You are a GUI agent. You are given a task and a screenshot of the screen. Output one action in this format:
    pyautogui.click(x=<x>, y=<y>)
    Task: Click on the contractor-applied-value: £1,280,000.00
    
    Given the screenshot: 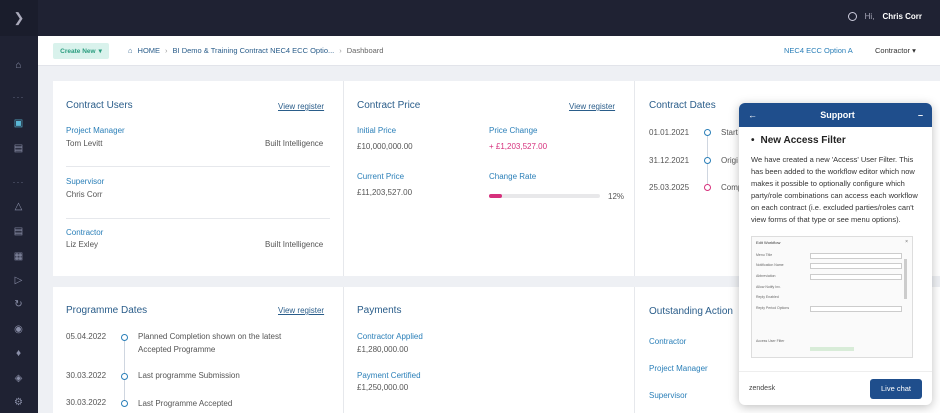 What is the action you would take?
    pyautogui.click(x=383, y=349)
    